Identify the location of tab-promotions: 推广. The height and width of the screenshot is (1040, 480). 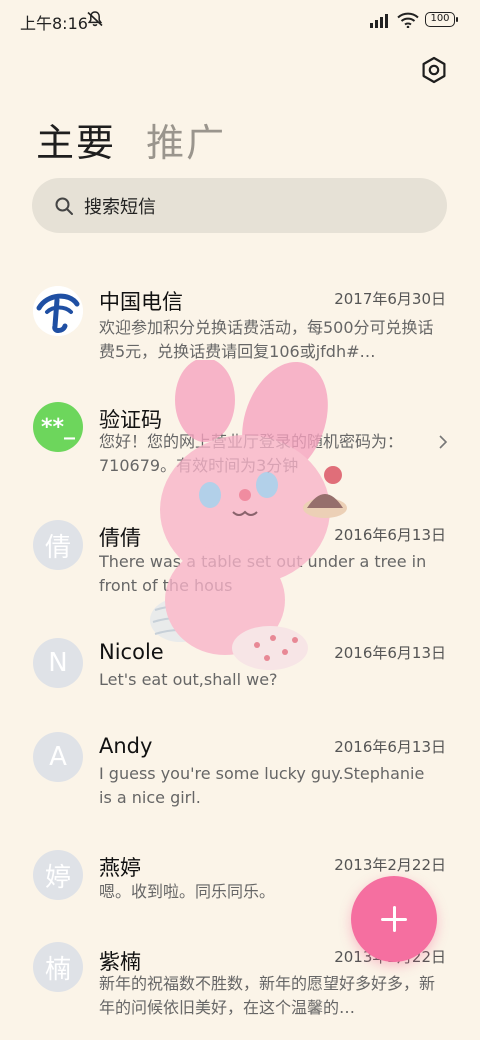
(186, 139).